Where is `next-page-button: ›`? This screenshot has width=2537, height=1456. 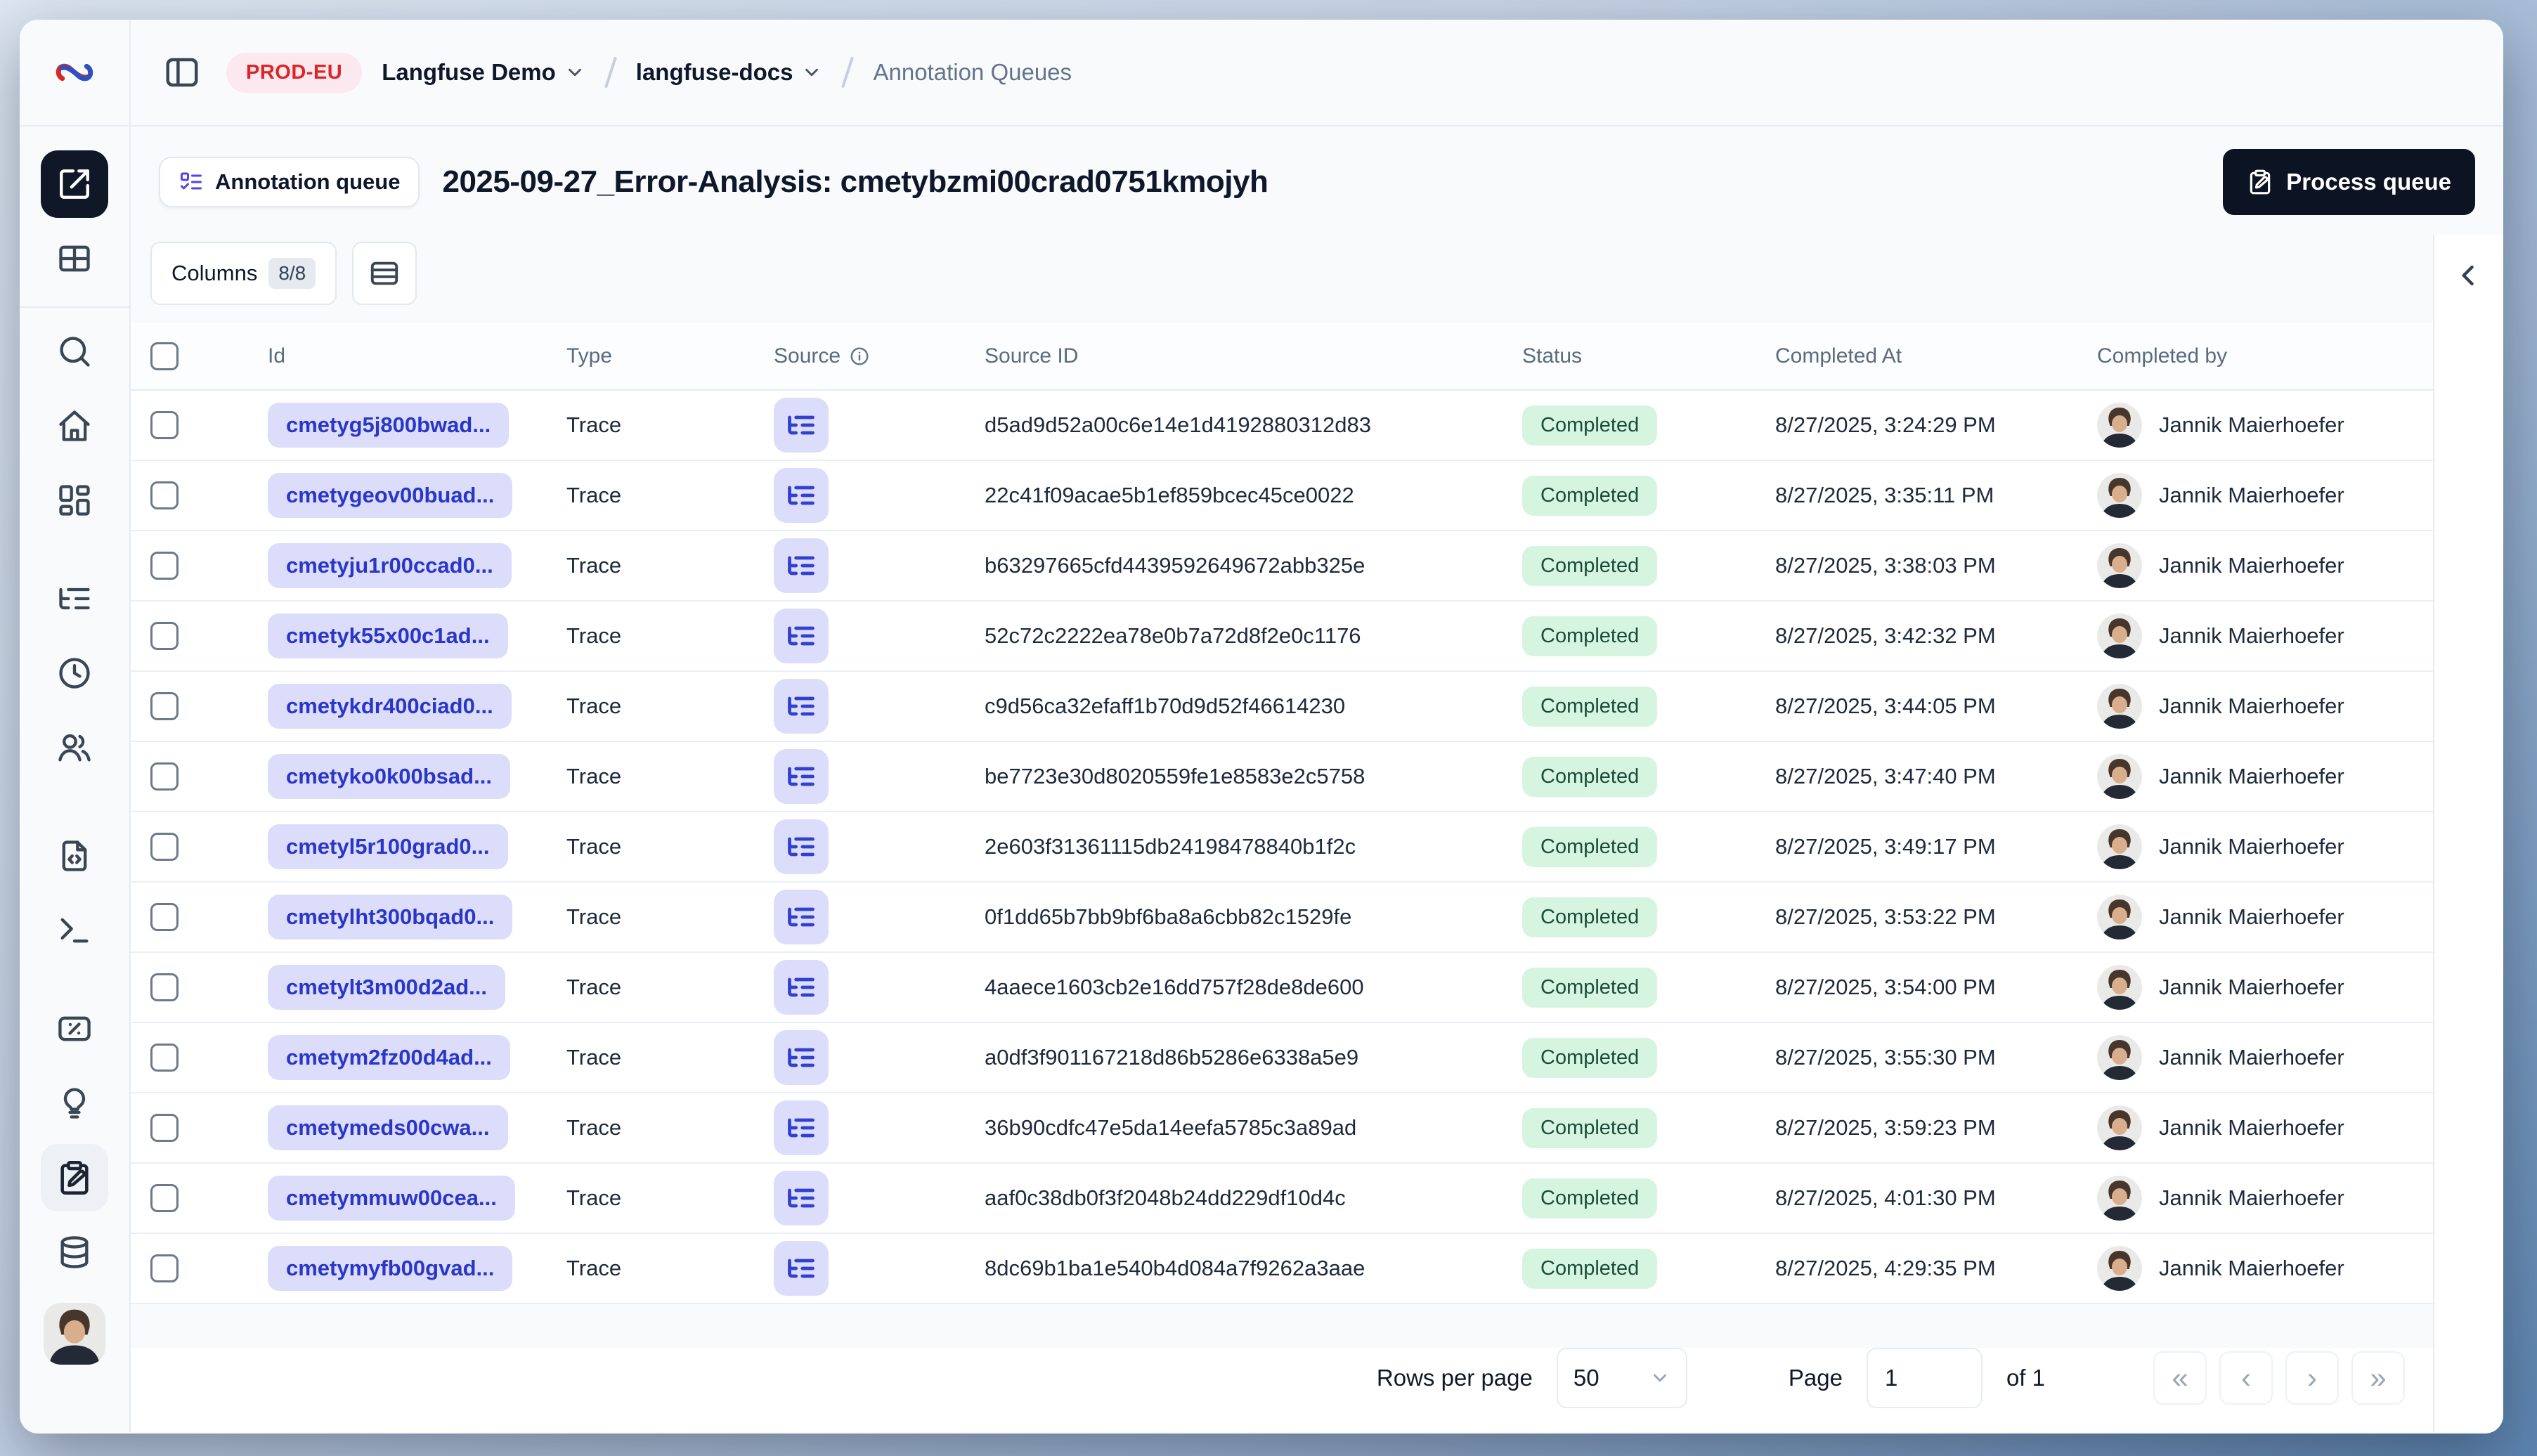
next-page-button: › is located at coordinates (2312, 1378).